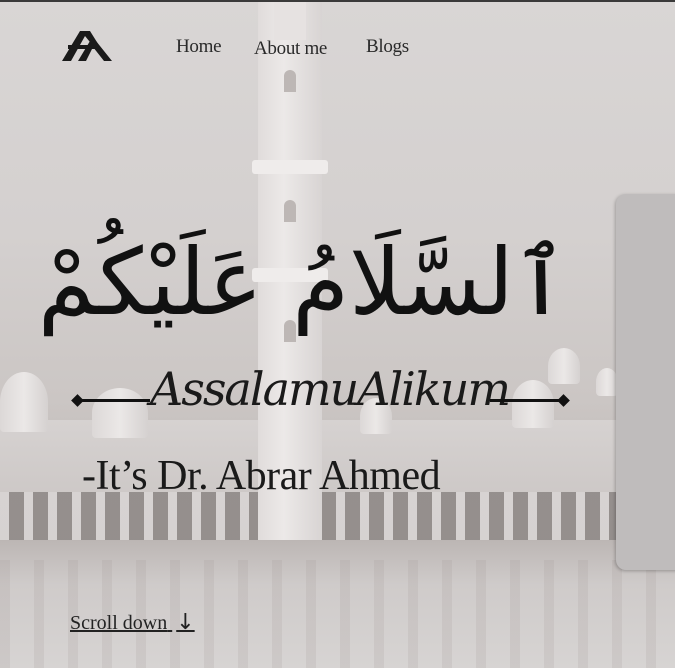  Describe the element at coordinates (290, 20) in the screenshot. I see `minaret-top` at that location.